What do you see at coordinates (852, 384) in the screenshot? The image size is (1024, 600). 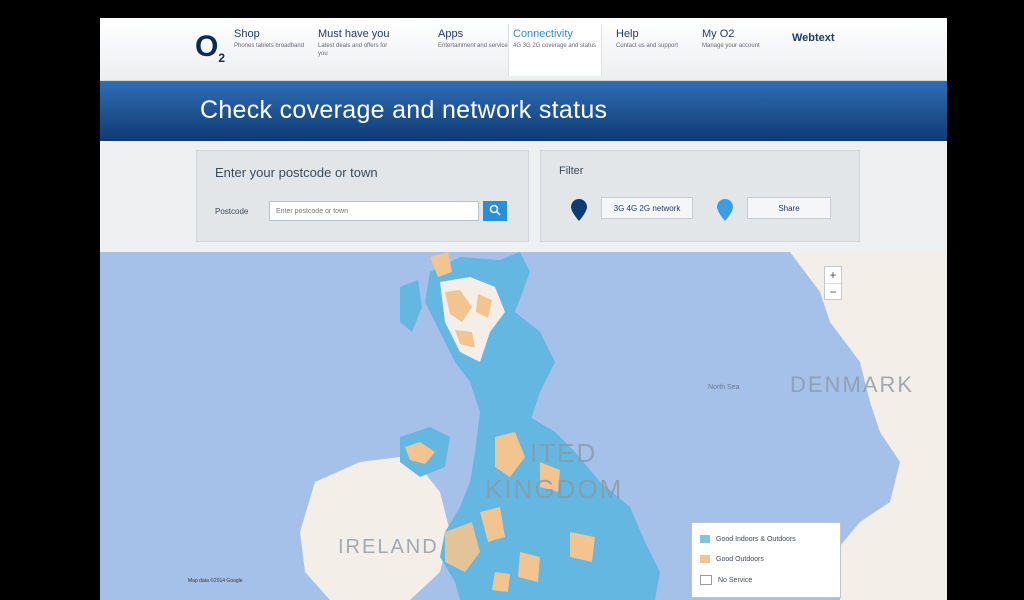 I see `map-label-denmark: DENMARK` at bounding box center [852, 384].